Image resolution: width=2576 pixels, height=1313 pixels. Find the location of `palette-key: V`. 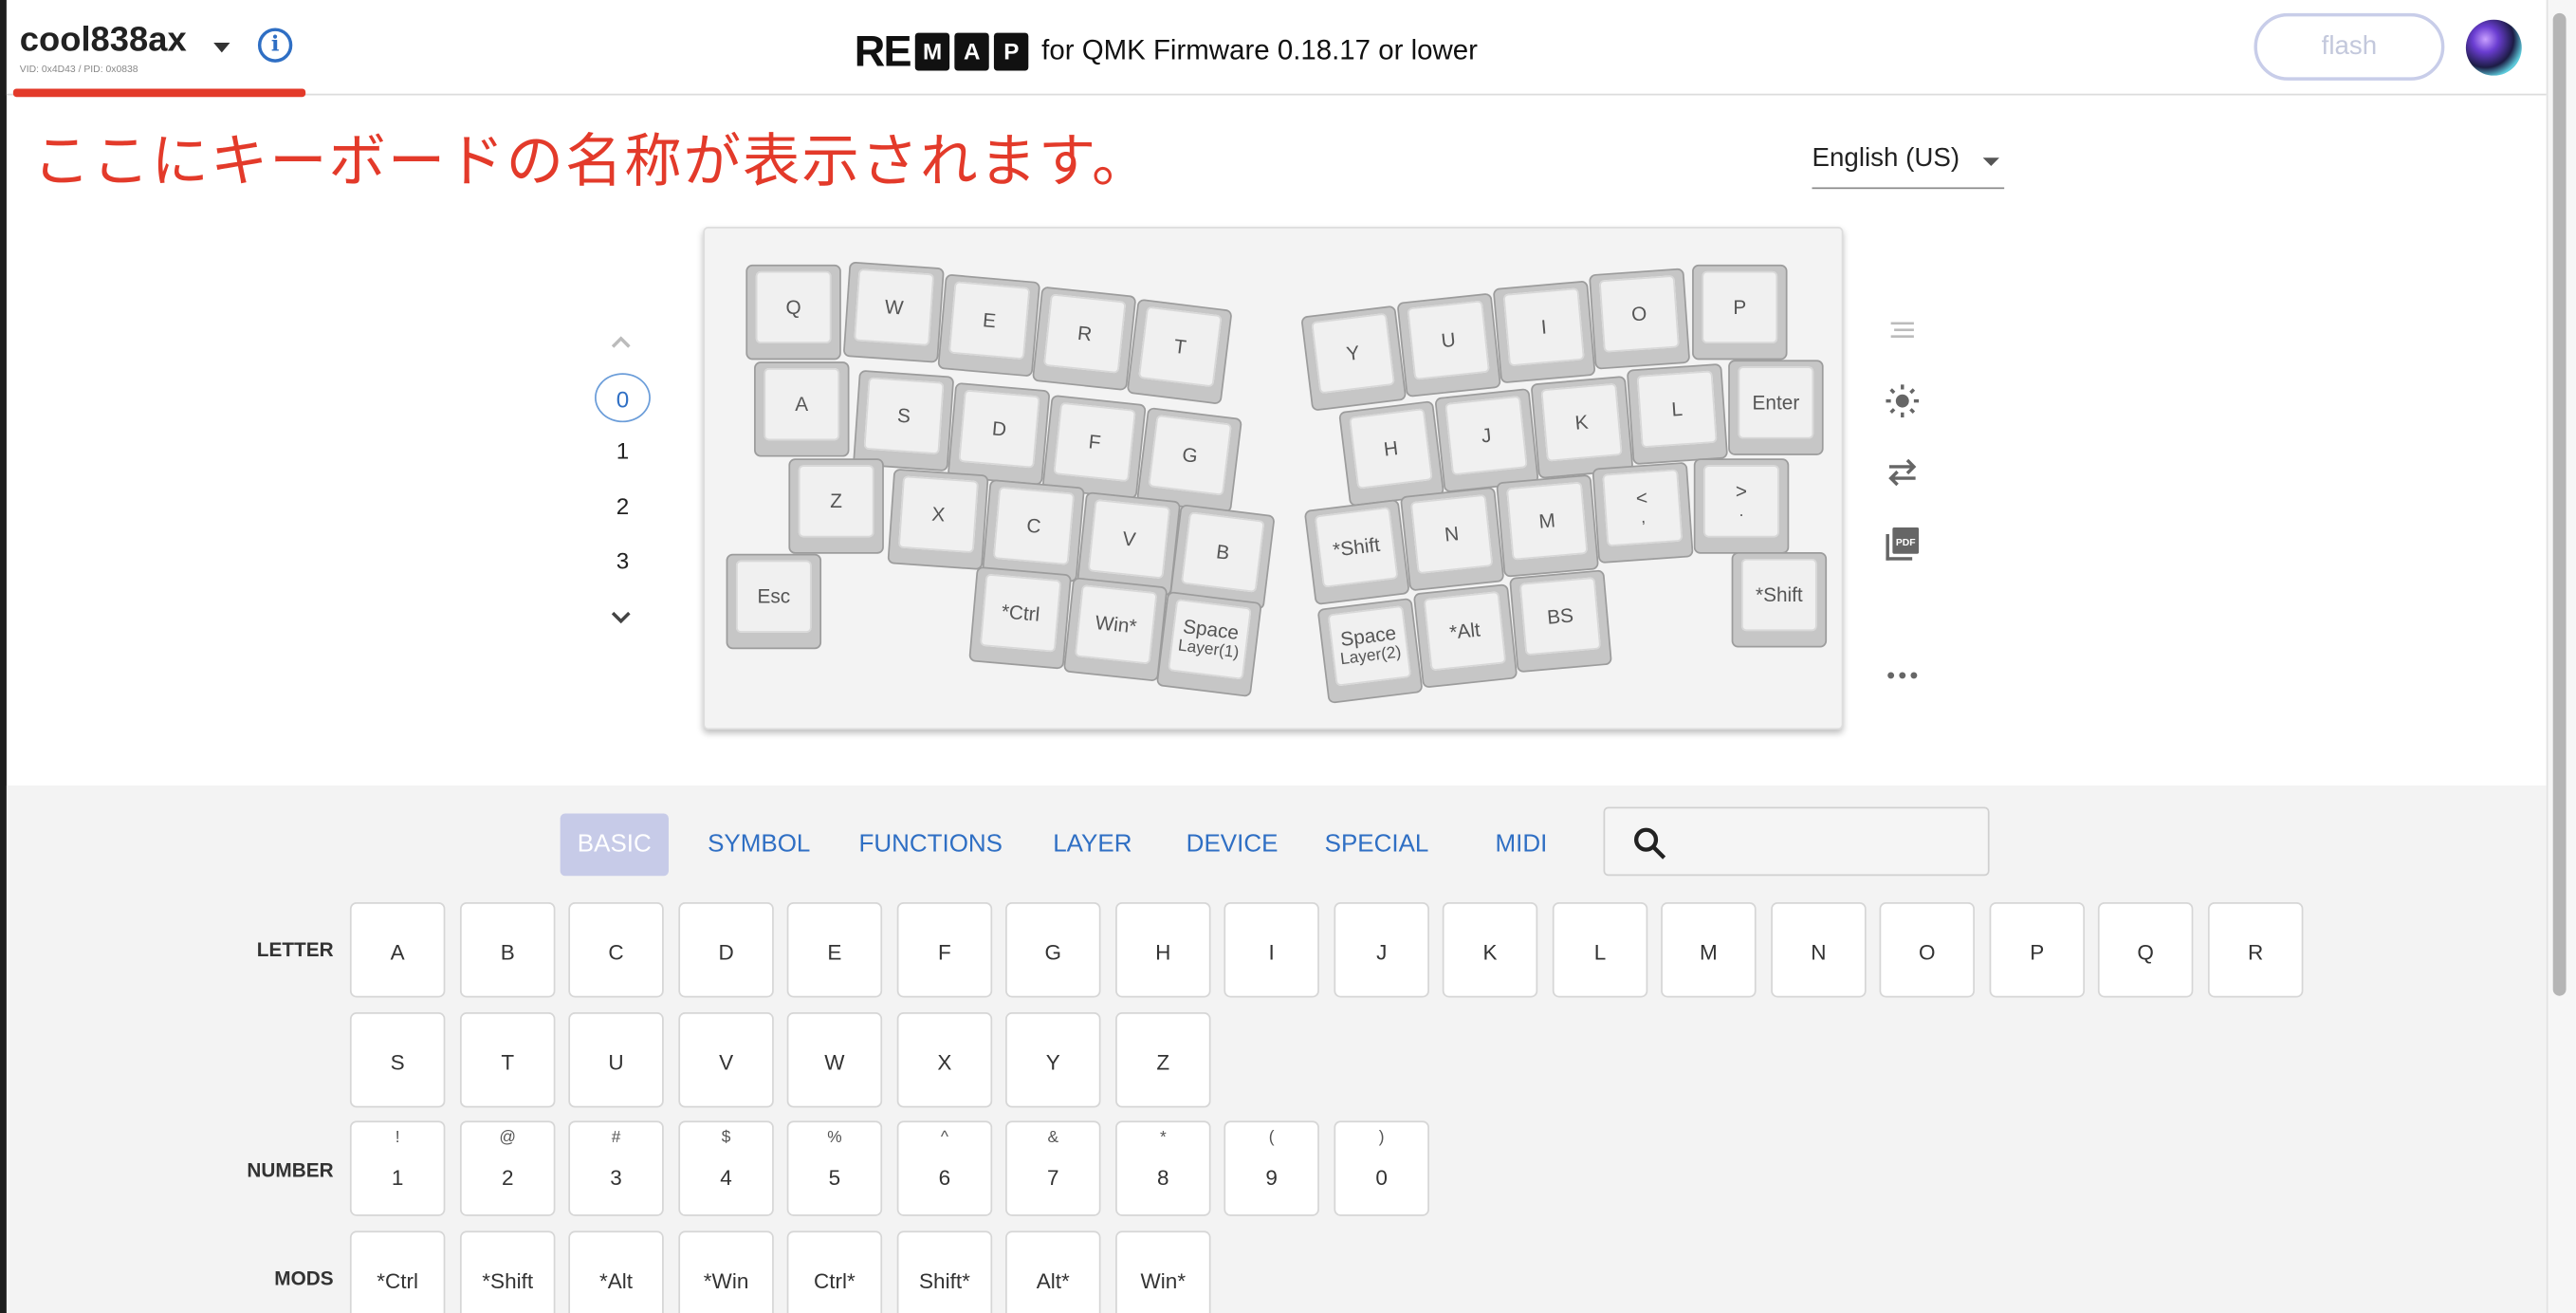

palette-key: V is located at coordinates (726, 1060).